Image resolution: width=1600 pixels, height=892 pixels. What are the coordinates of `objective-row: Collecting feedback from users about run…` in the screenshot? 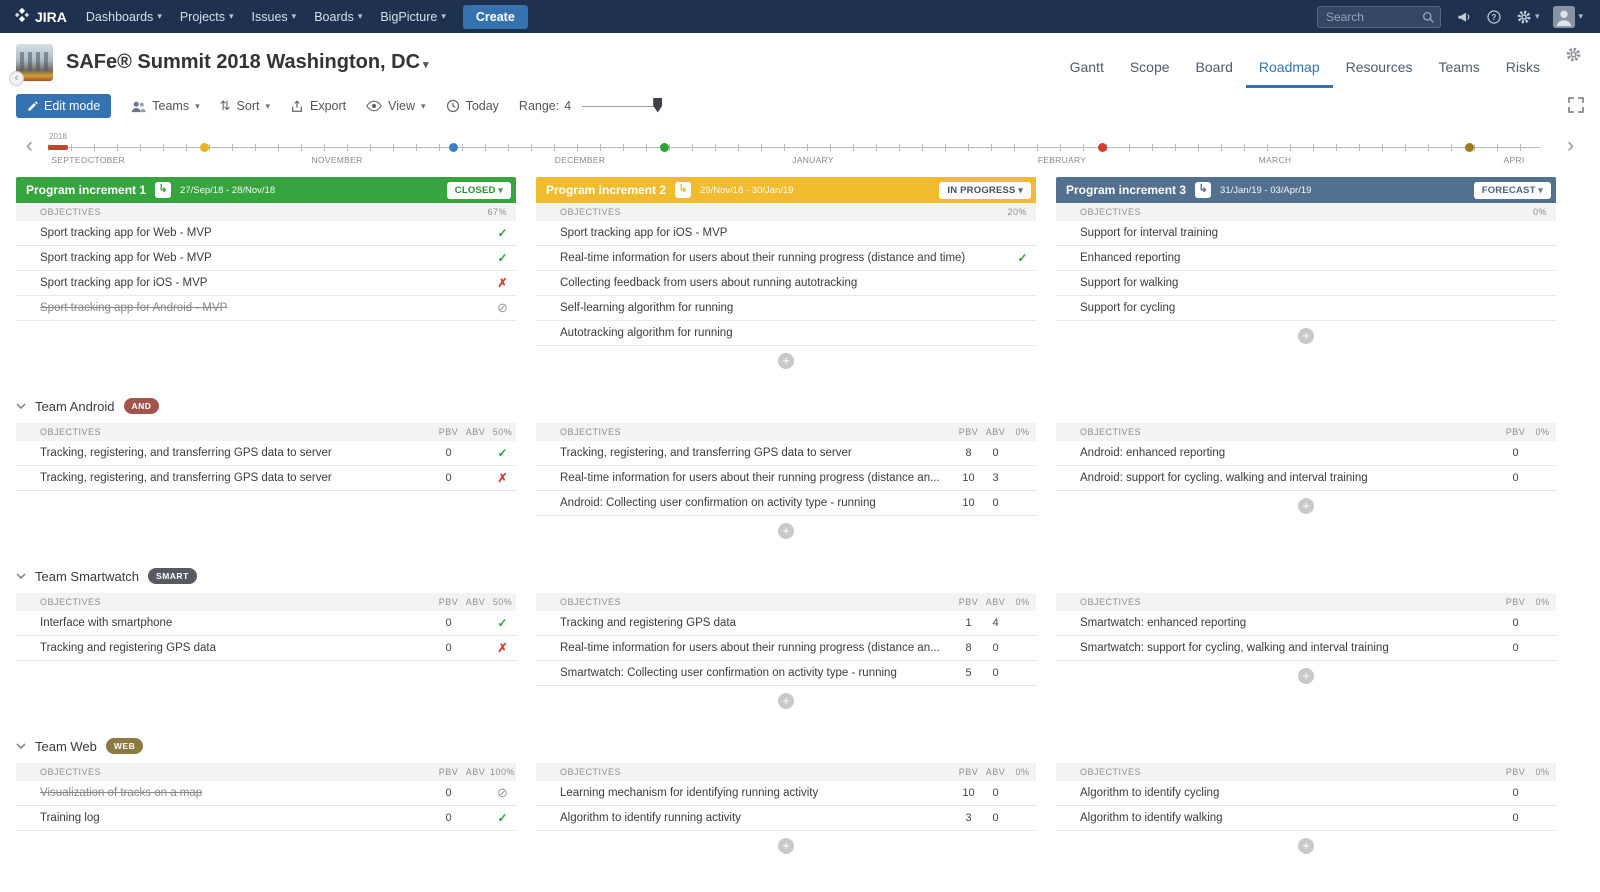 It's located at (786, 283).